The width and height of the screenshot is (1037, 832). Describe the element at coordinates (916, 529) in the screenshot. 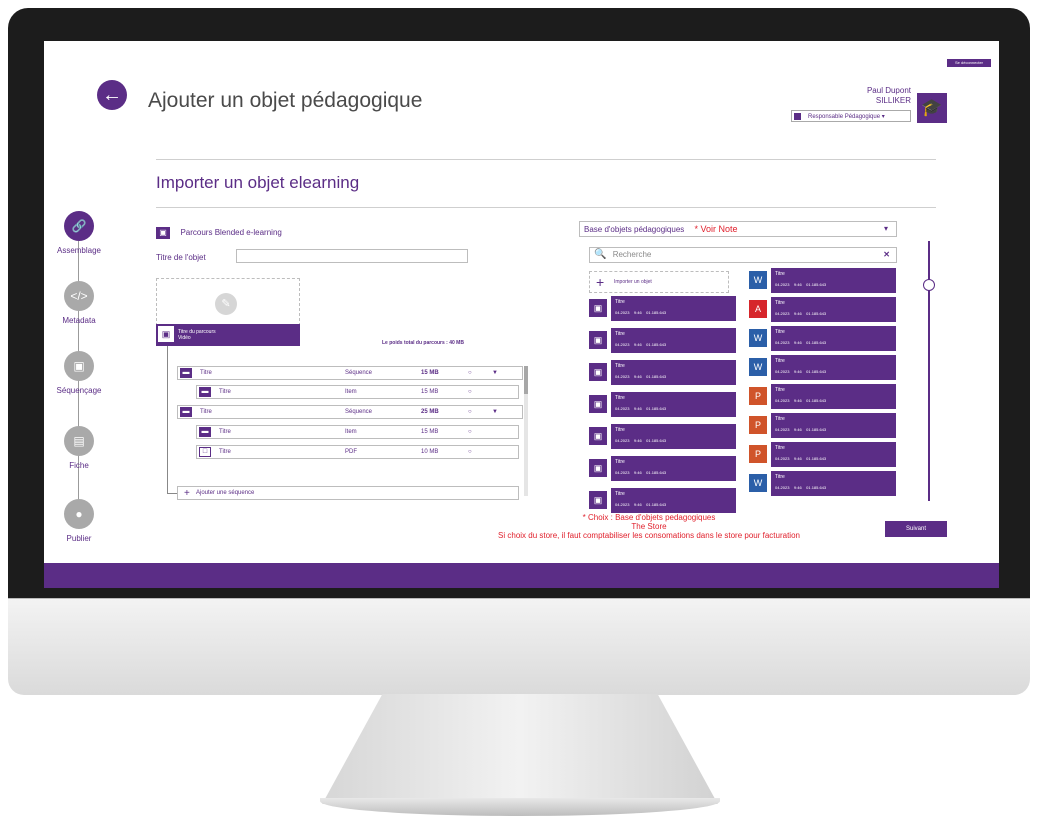

I see `next-button: Suivant` at that location.